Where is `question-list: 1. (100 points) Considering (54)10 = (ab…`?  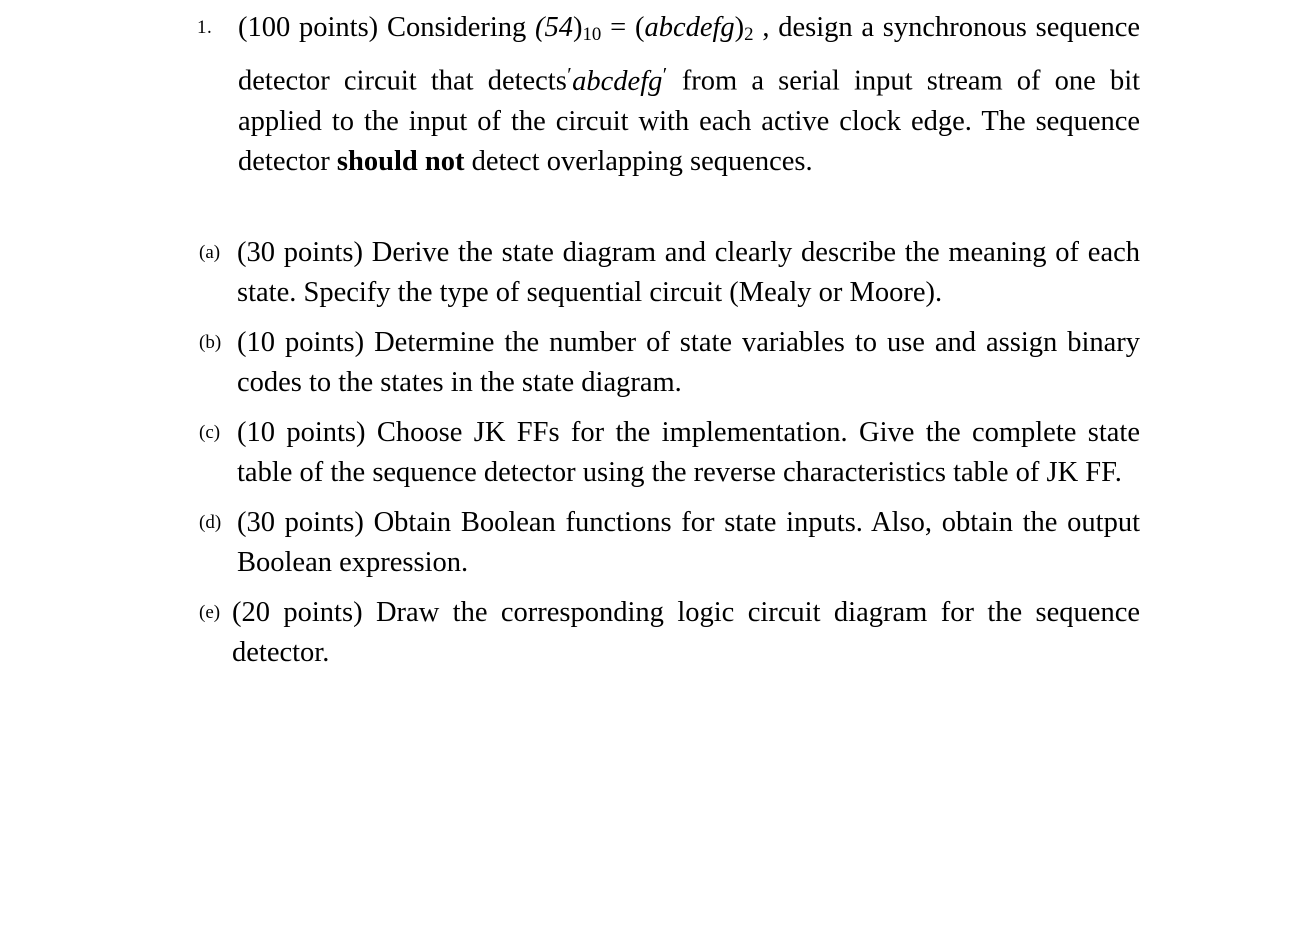
question-list: 1. (100 points) Considering (54)10 = (ab… is located at coordinates (667, 95).